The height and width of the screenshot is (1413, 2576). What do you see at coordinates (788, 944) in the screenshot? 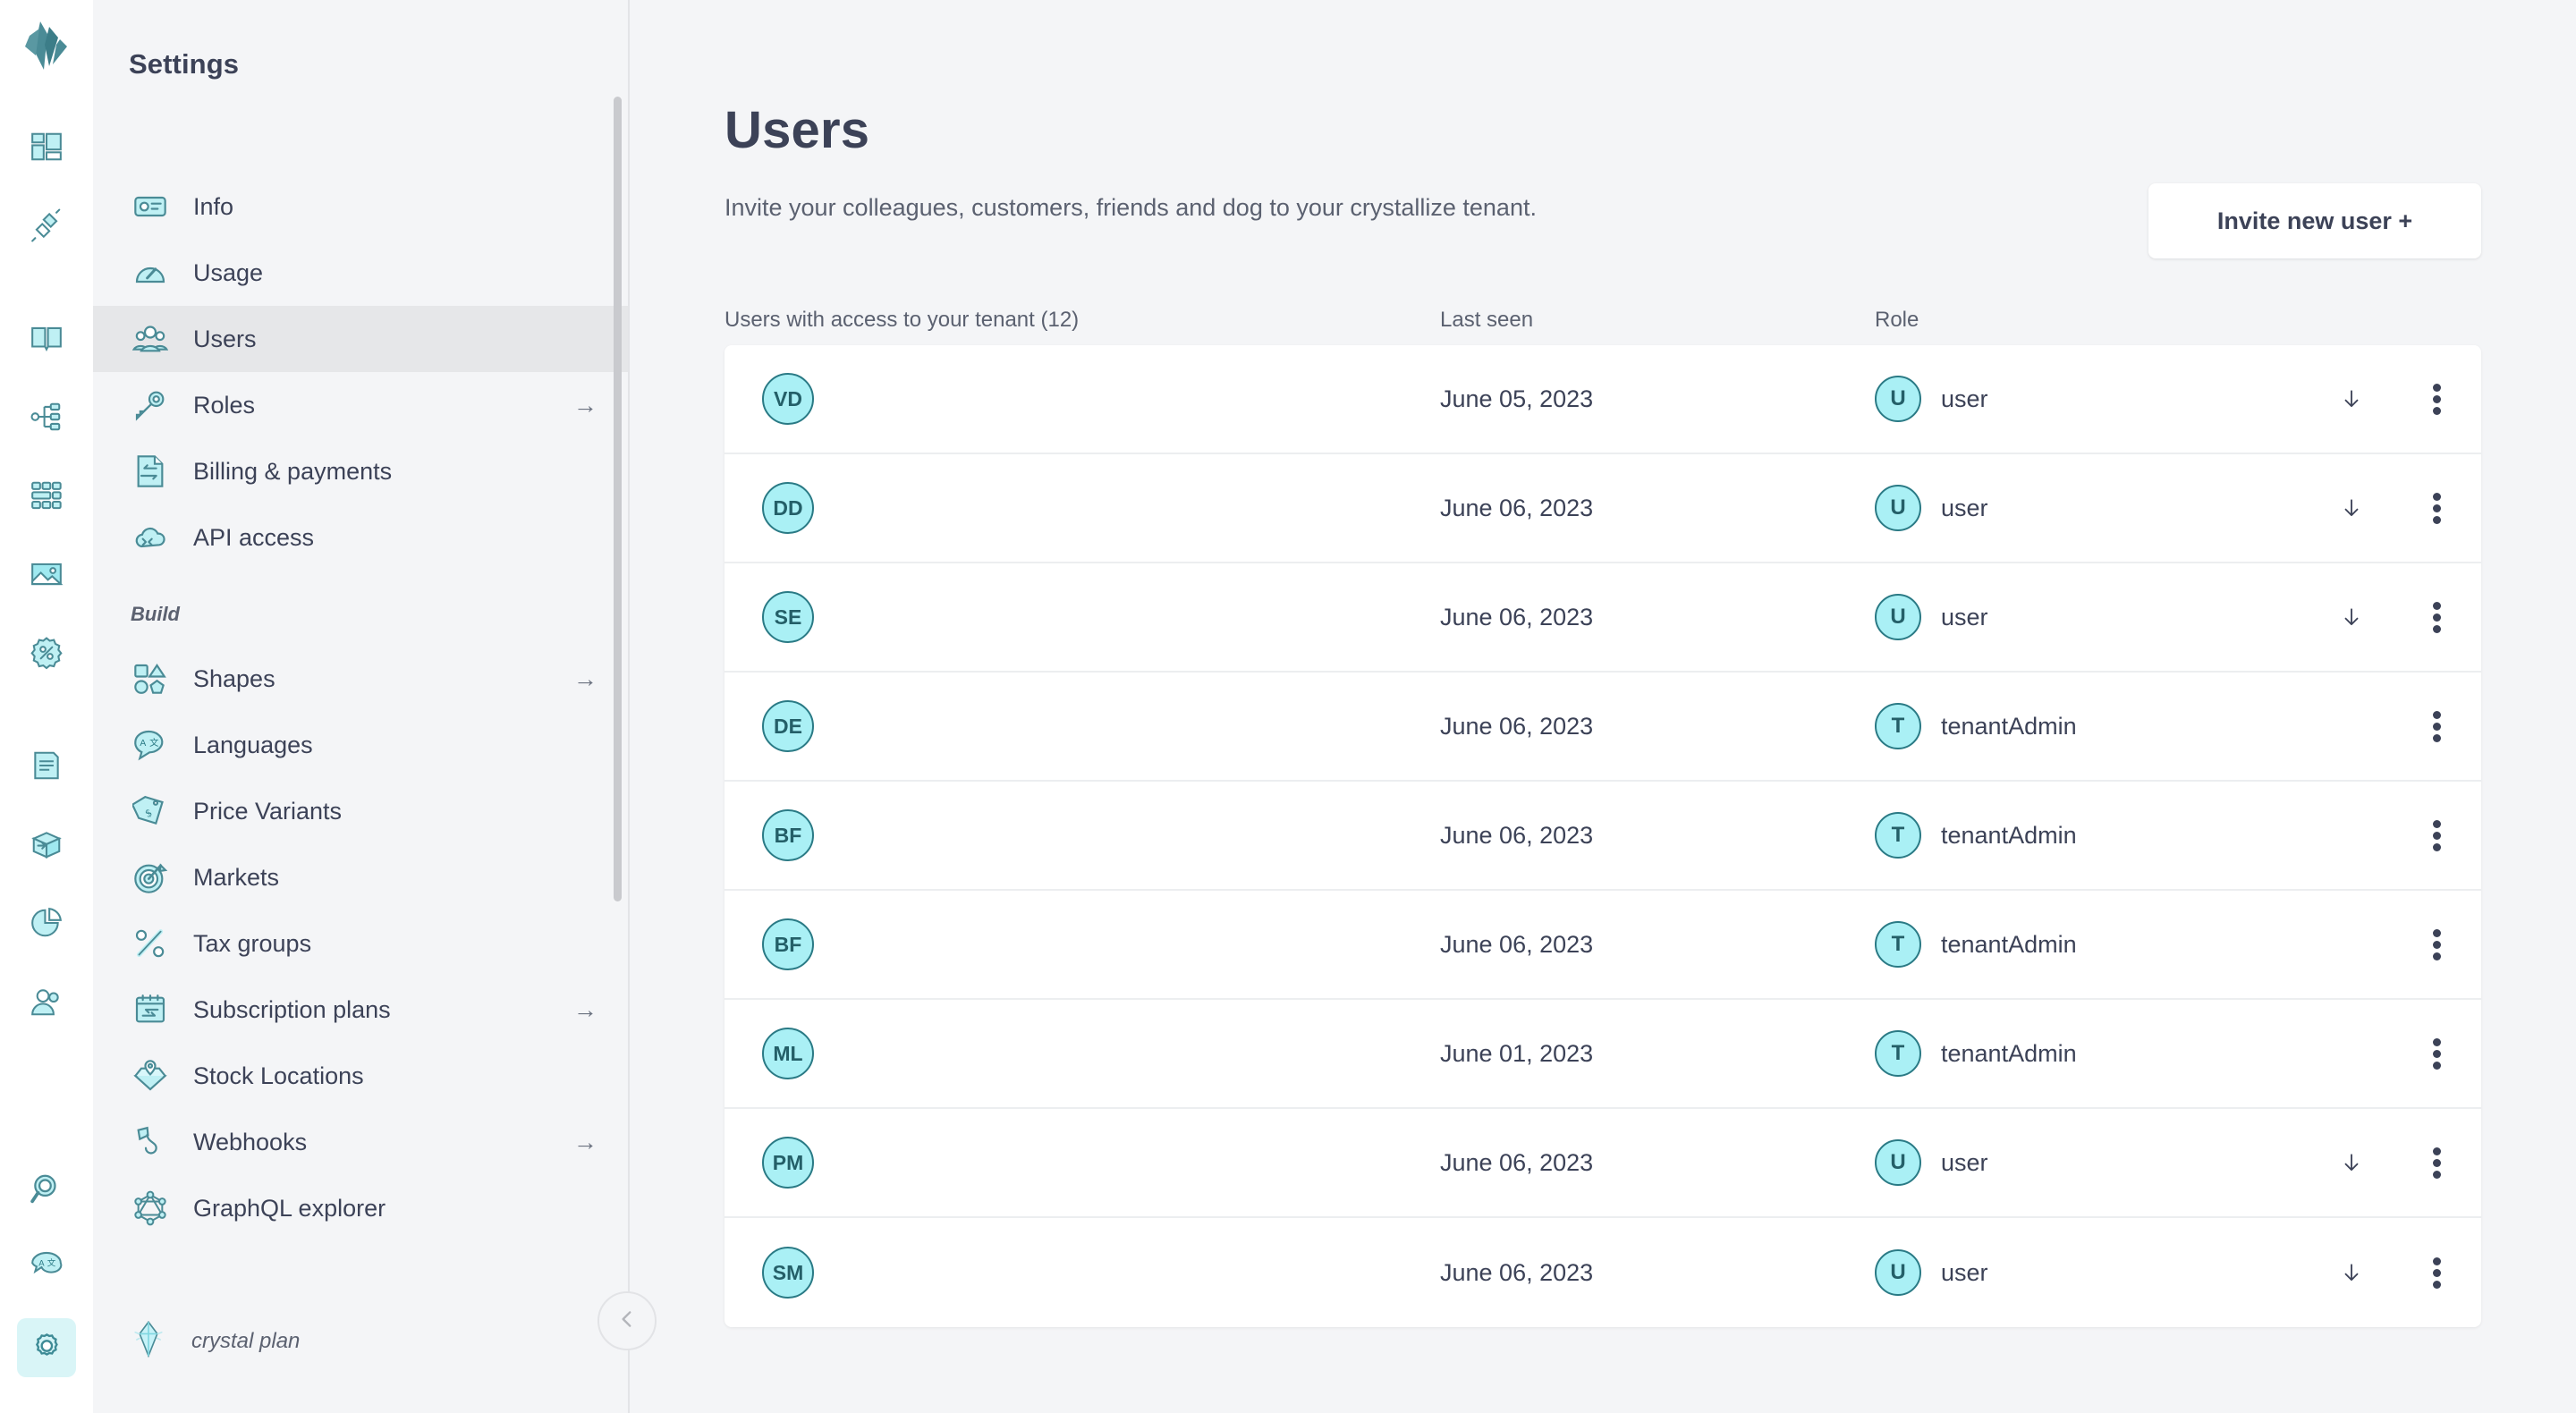
I see `avatar: BF` at bounding box center [788, 944].